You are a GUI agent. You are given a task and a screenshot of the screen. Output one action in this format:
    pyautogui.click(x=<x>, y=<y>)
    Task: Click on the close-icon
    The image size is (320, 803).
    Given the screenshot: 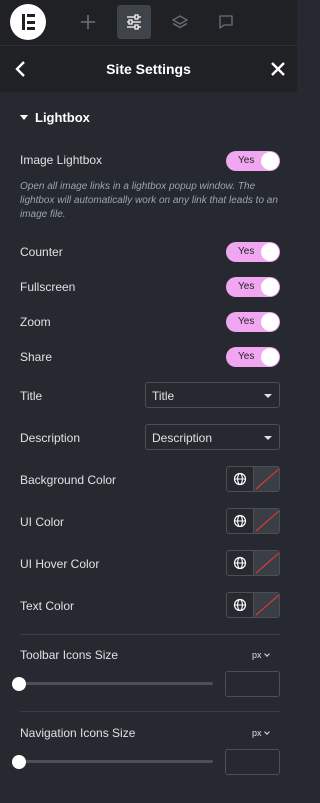 What is the action you would take?
    pyautogui.click(x=278, y=69)
    